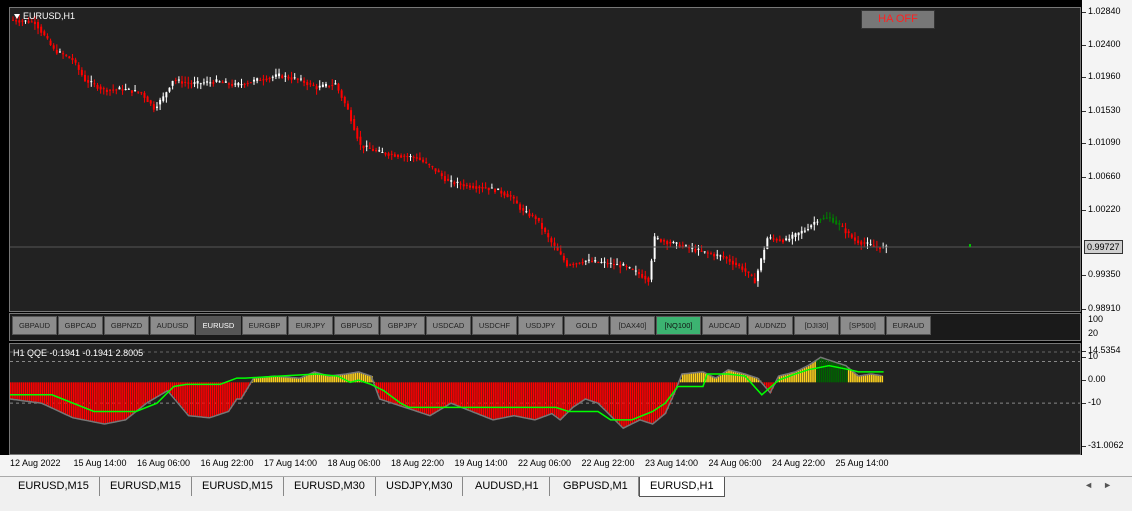 Image resolution: width=1132 pixels, height=511 pixels. Describe the element at coordinates (1106, 445) in the screenshot. I see `indicator-tick-label: -31.0062` at that location.